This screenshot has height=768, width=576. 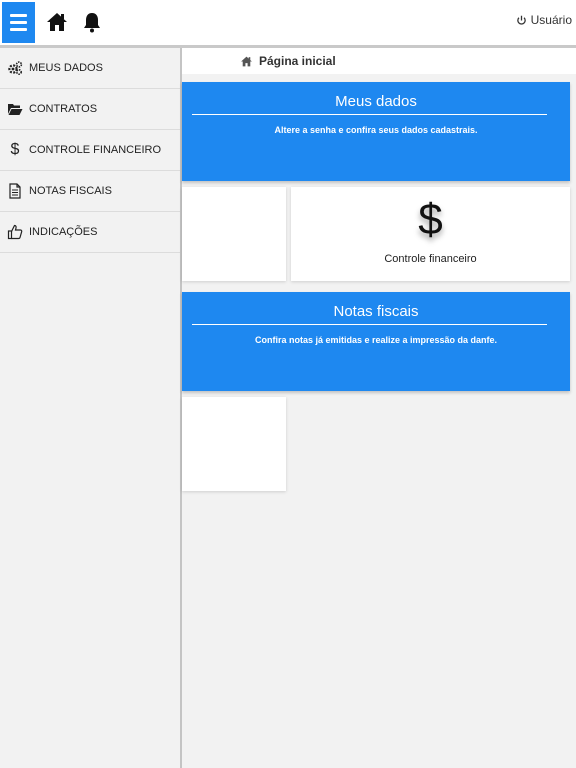 What do you see at coordinates (63, 232) in the screenshot?
I see `sidebar-item-label: INDICAÇÕES` at bounding box center [63, 232].